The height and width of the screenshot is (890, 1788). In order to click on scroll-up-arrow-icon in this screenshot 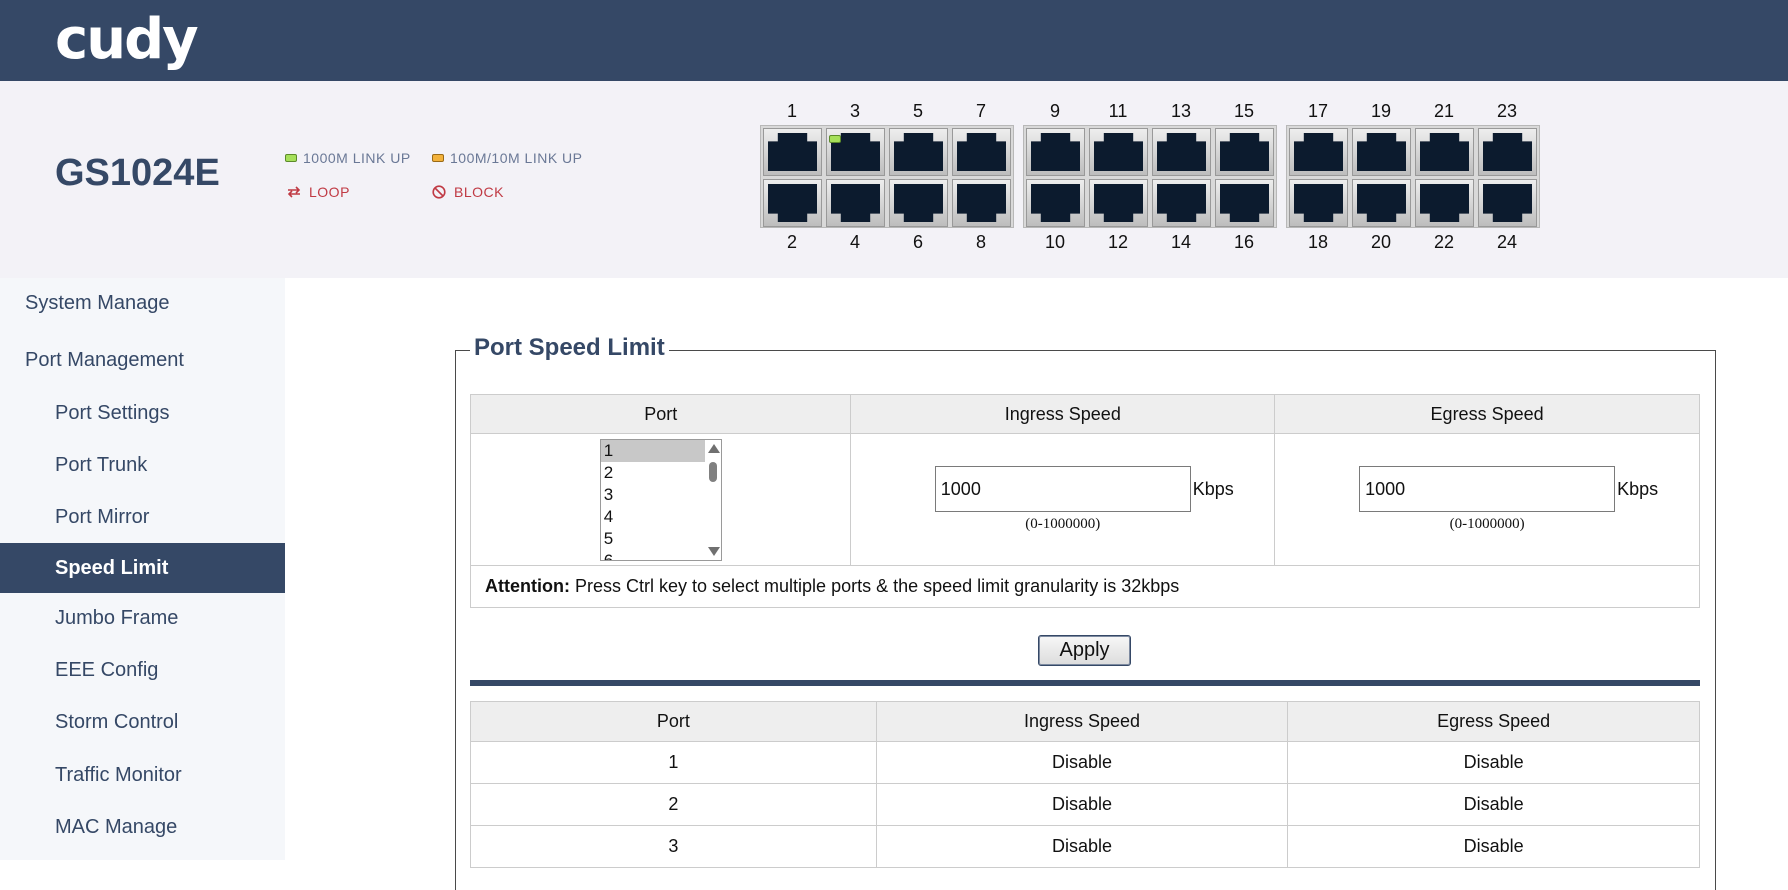, I will do `click(713, 448)`.